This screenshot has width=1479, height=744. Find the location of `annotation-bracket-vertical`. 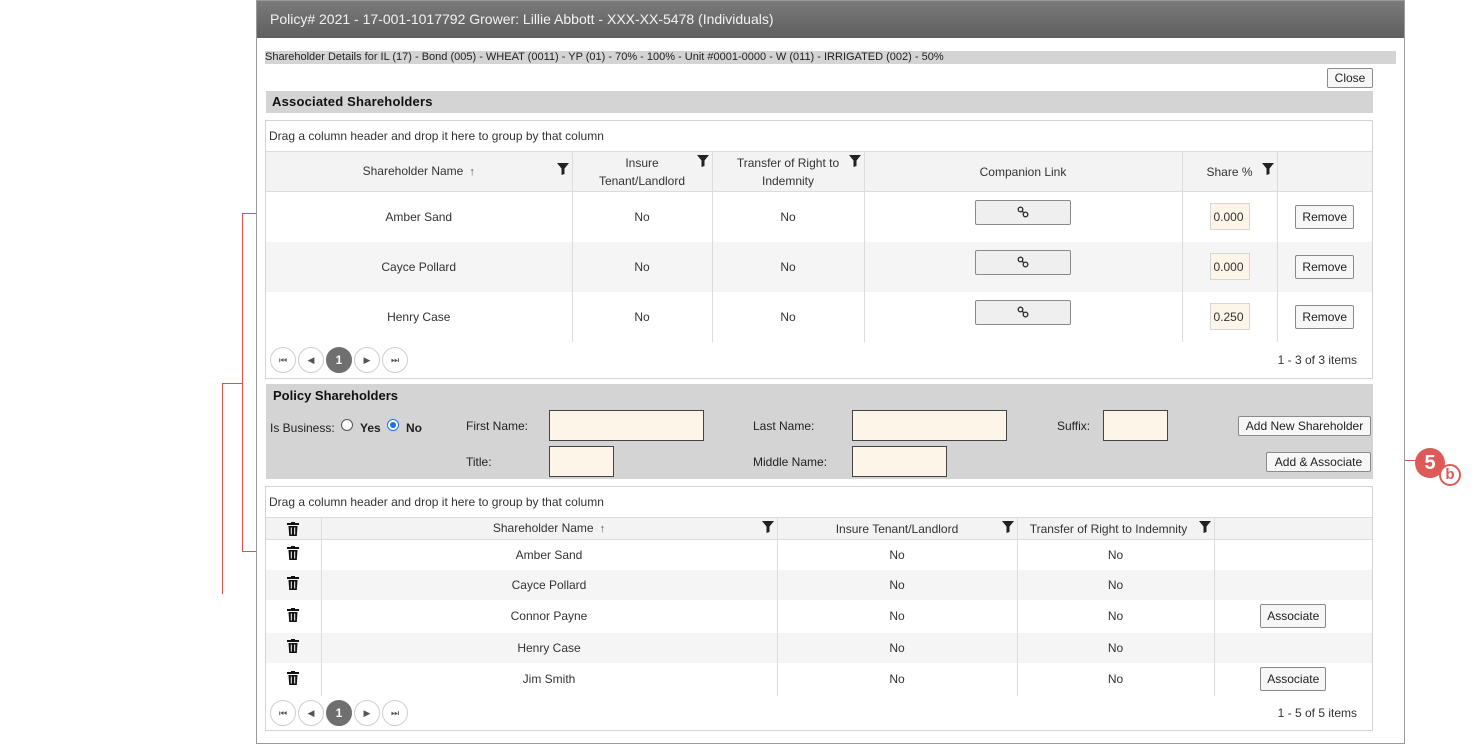

annotation-bracket-vertical is located at coordinates (242, 382).